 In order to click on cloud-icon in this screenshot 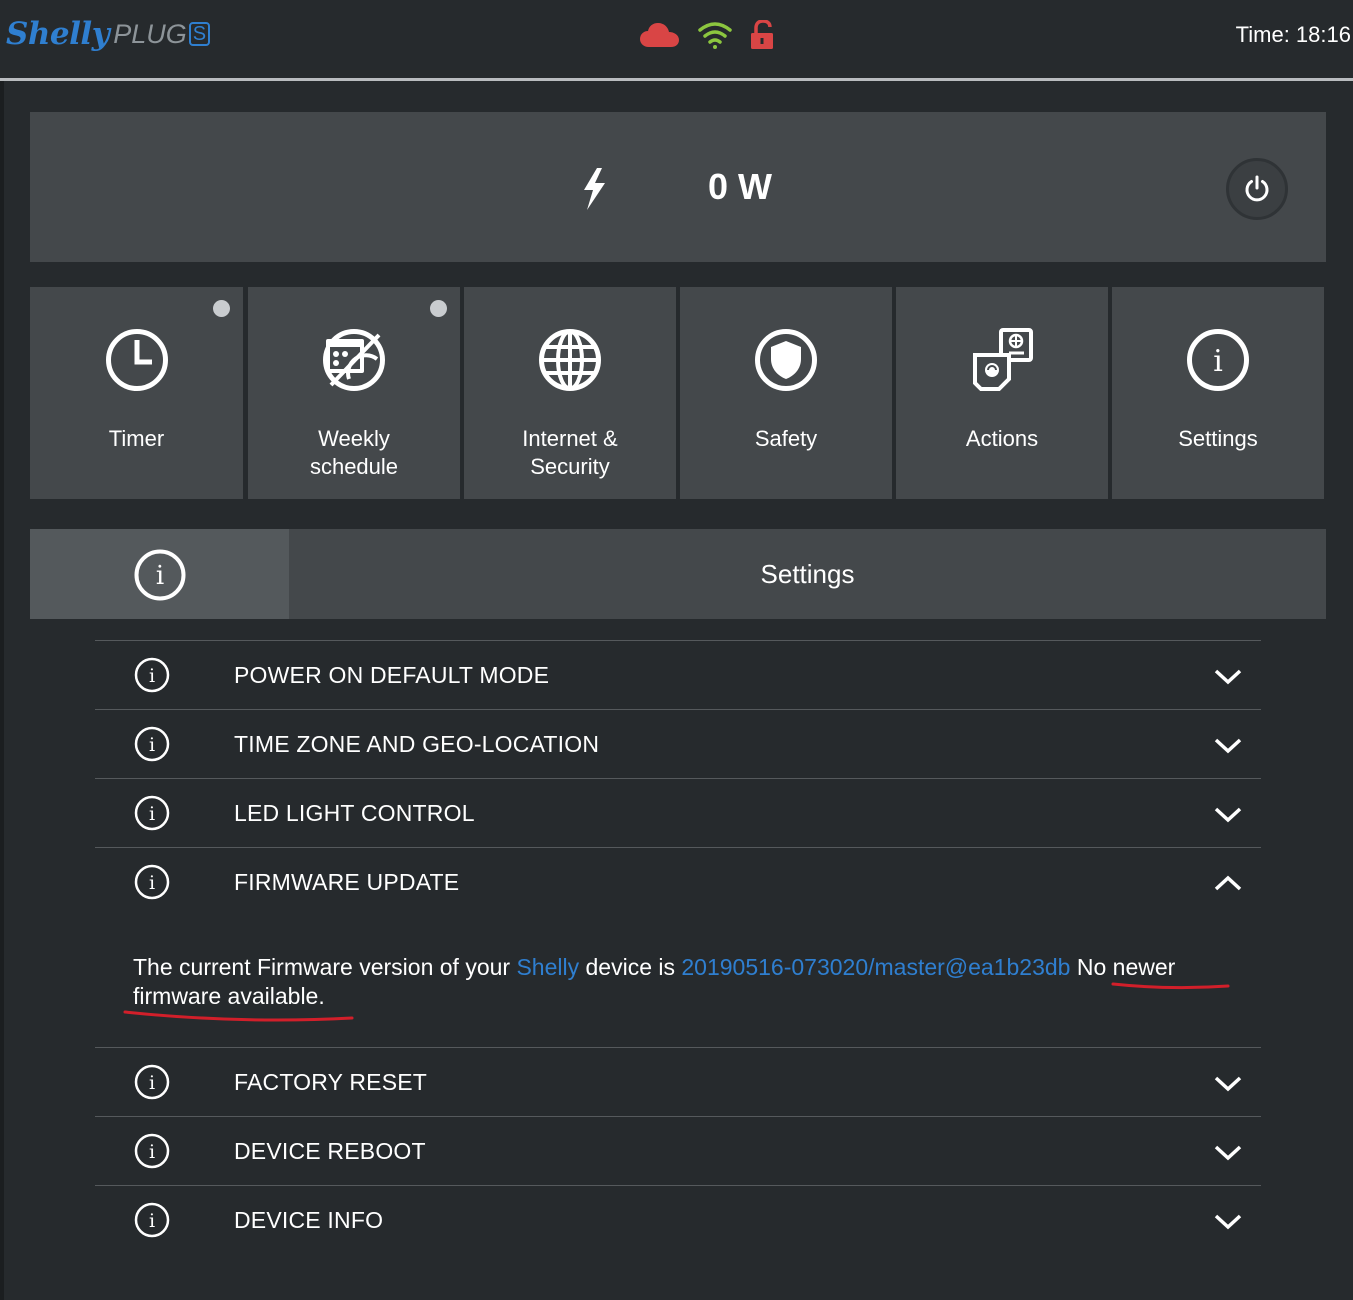, I will do `click(659, 35)`.